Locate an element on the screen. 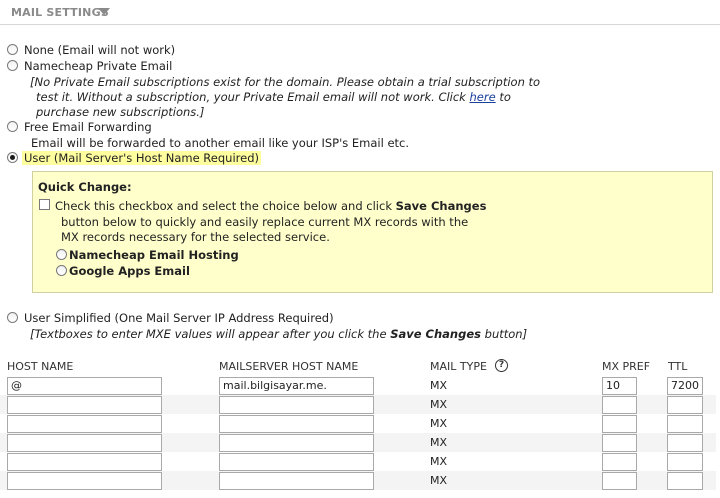 Image resolution: width=720 pixels, height=498 pixels. section-title: MAIL SETTINGS is located at coordinates (60, 12).